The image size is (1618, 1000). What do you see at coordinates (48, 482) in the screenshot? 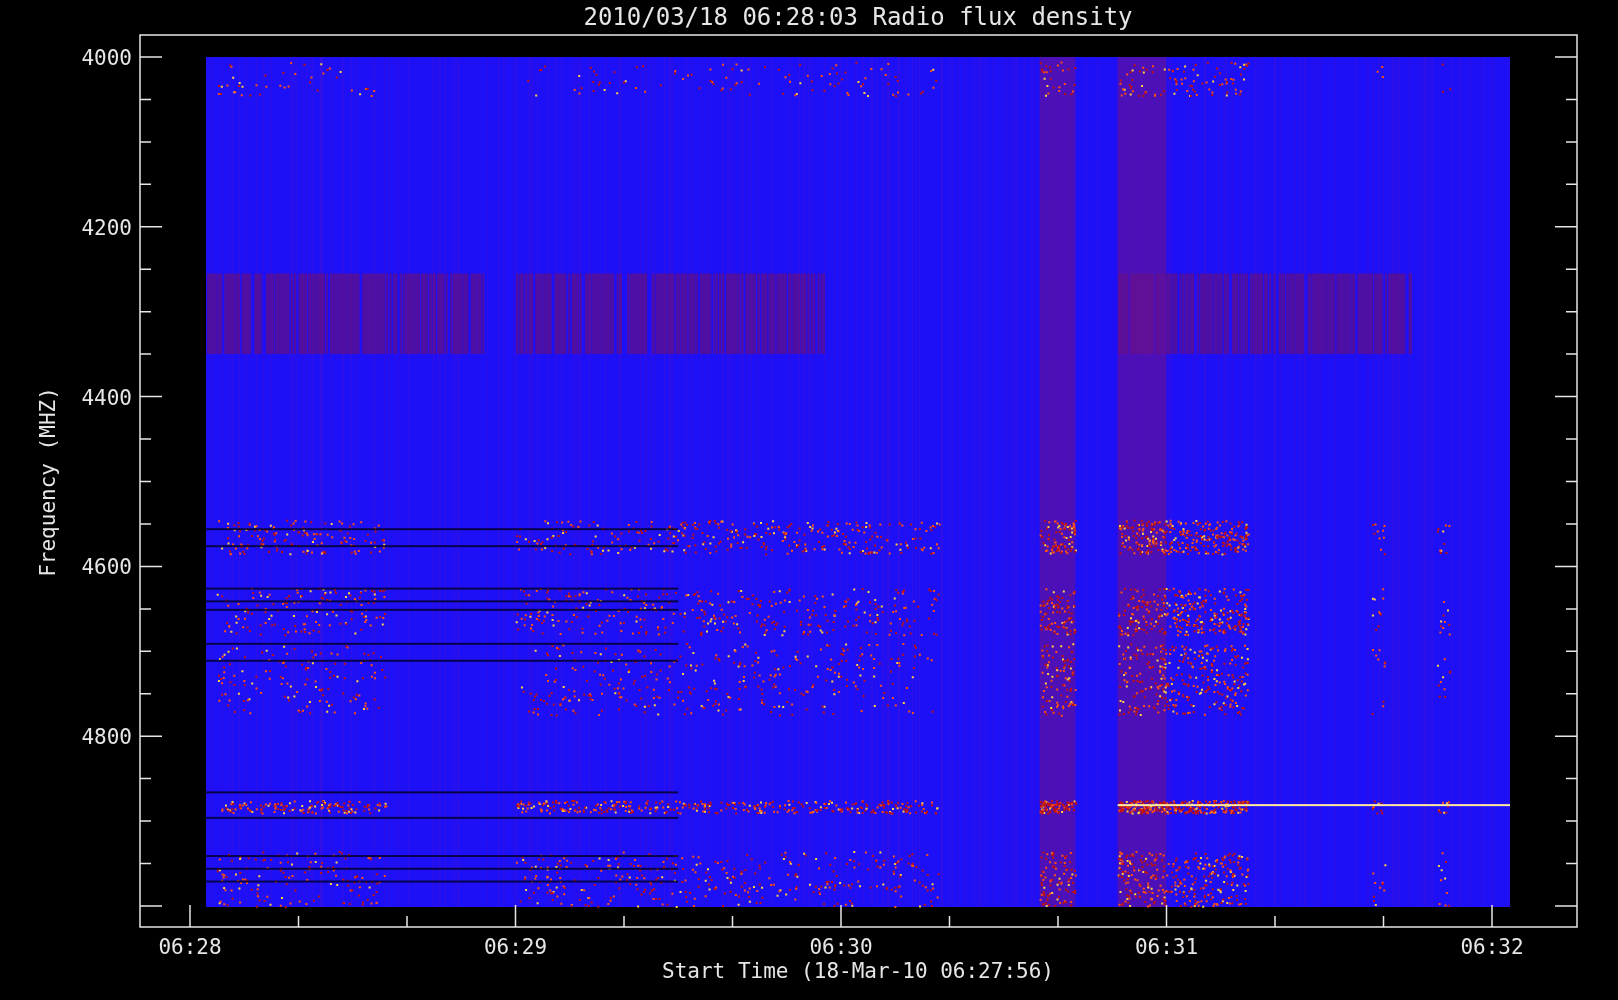
I see `y-axis-label: Frequency (MHZ)` at bounding box center [48, 482].